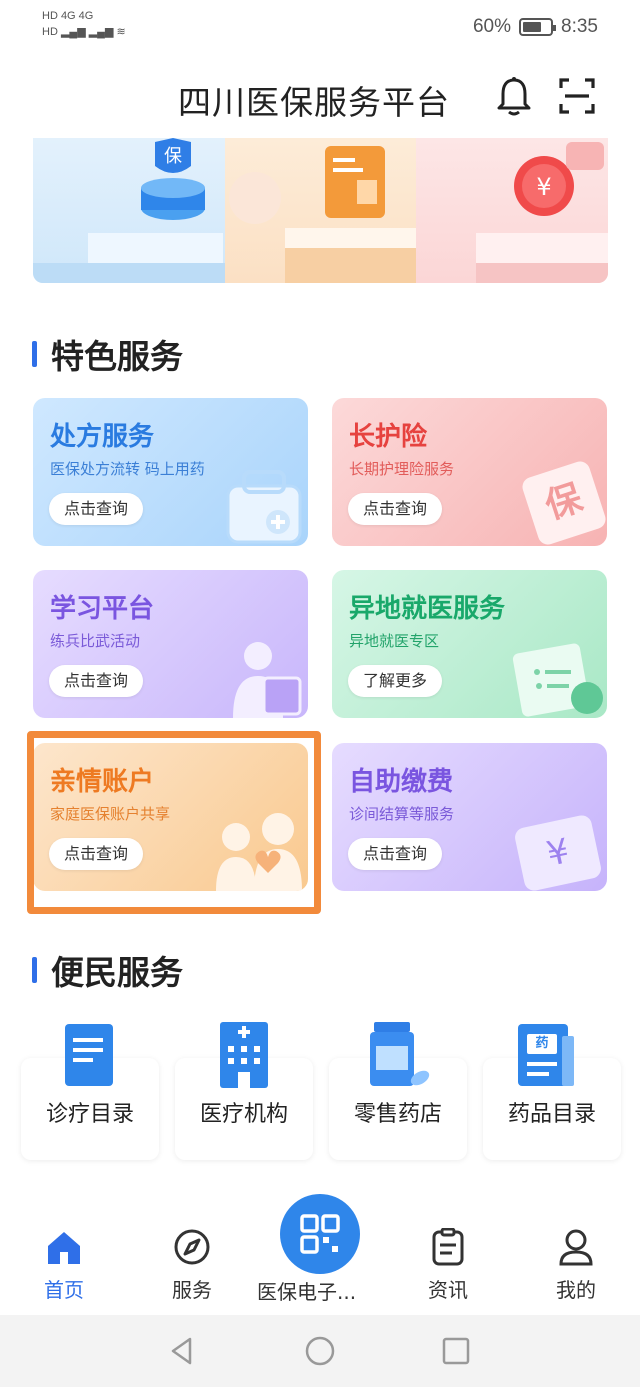 The height and width of the screenshot is (1387, 640). What do you see at coordinates (322, 214) in the screenshot?
I see `card-illustration-icon` at bounding box center [322, 214].